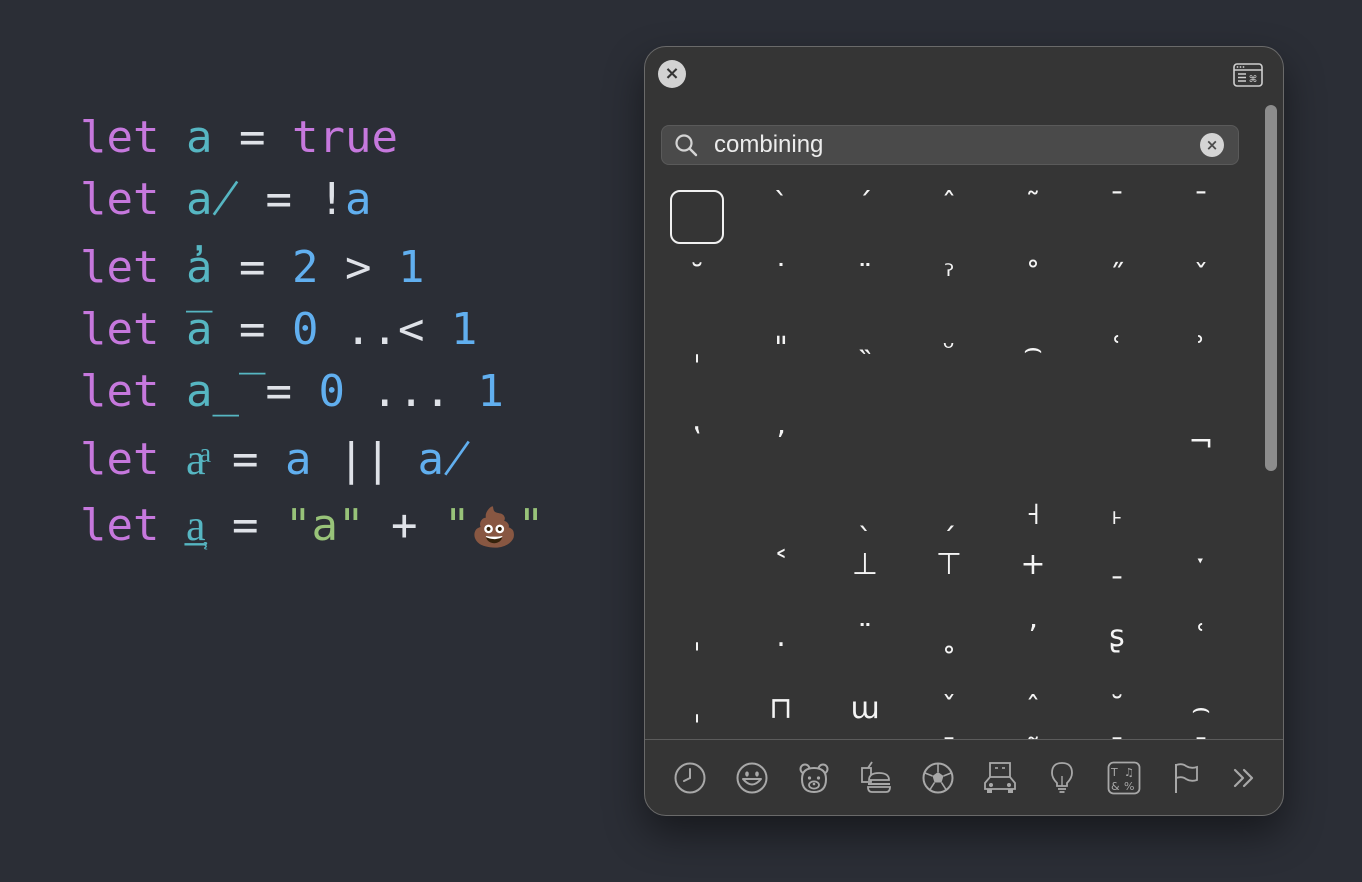 The image size is (1362, 882). Describe the element at coordinates (1271, 288) in the screenshot. I see `scrollbar-thumb` at that location.